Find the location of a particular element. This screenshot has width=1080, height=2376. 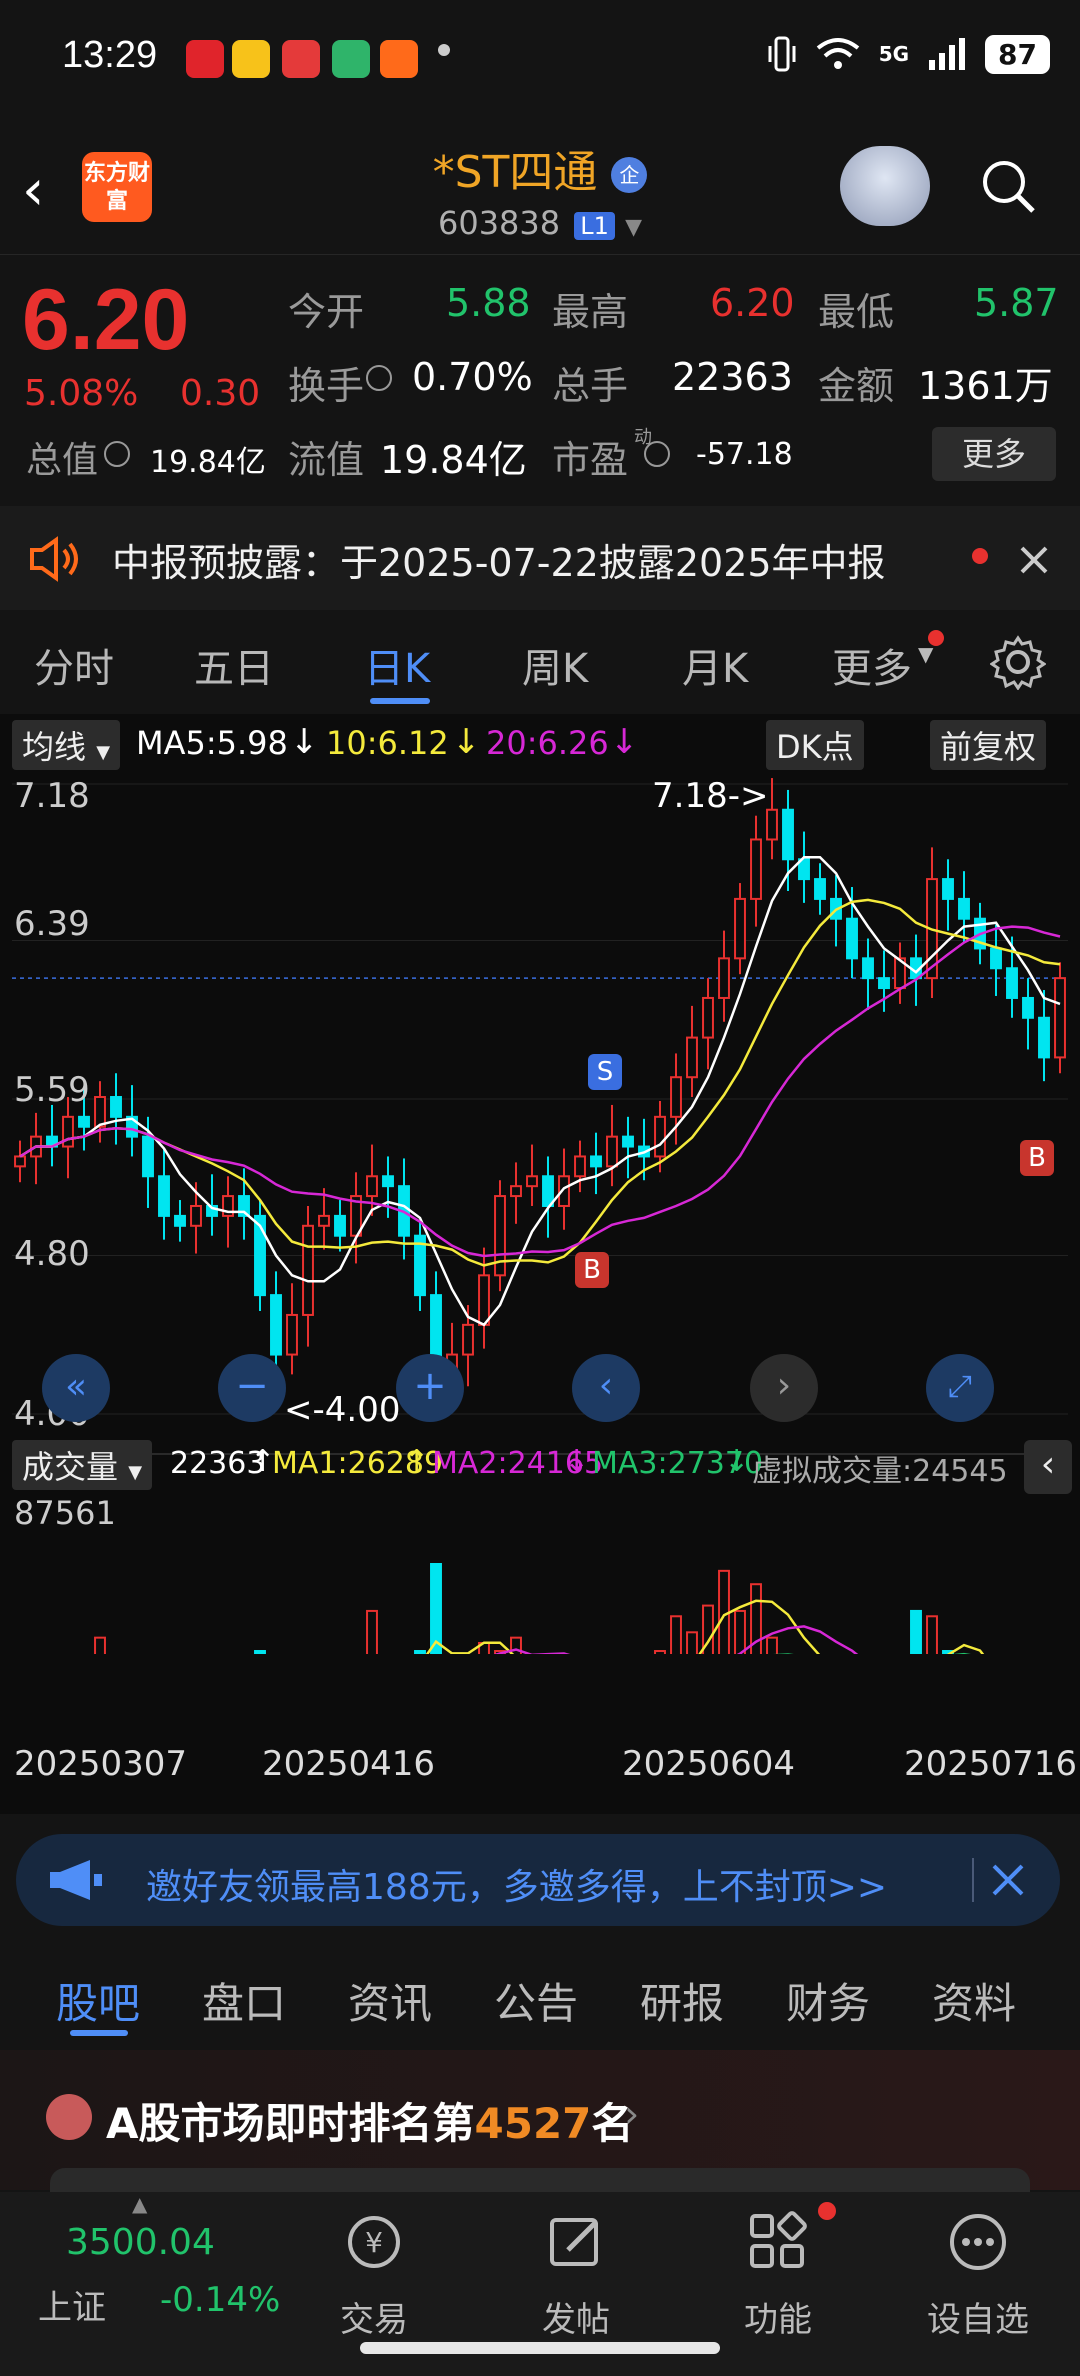

tab-finance: 财务 is located at coordinates (828, 2000).